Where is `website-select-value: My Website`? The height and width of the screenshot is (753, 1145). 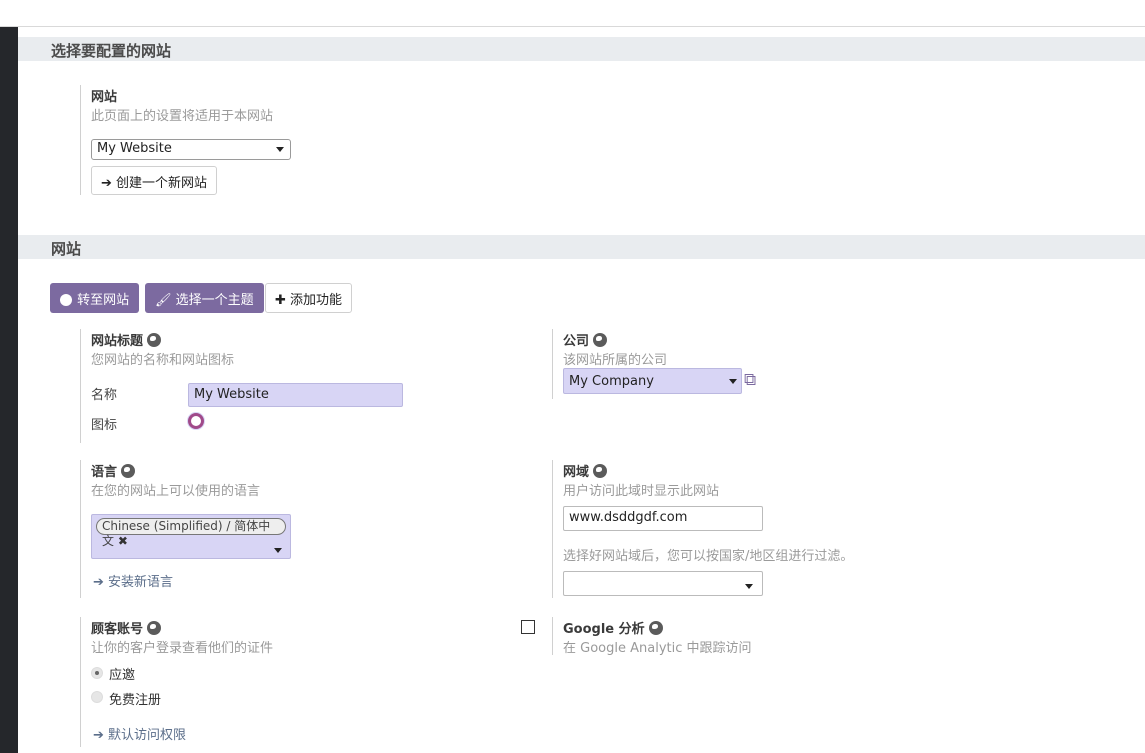 website-select-value: My Website is located at coordinates (134, 148).